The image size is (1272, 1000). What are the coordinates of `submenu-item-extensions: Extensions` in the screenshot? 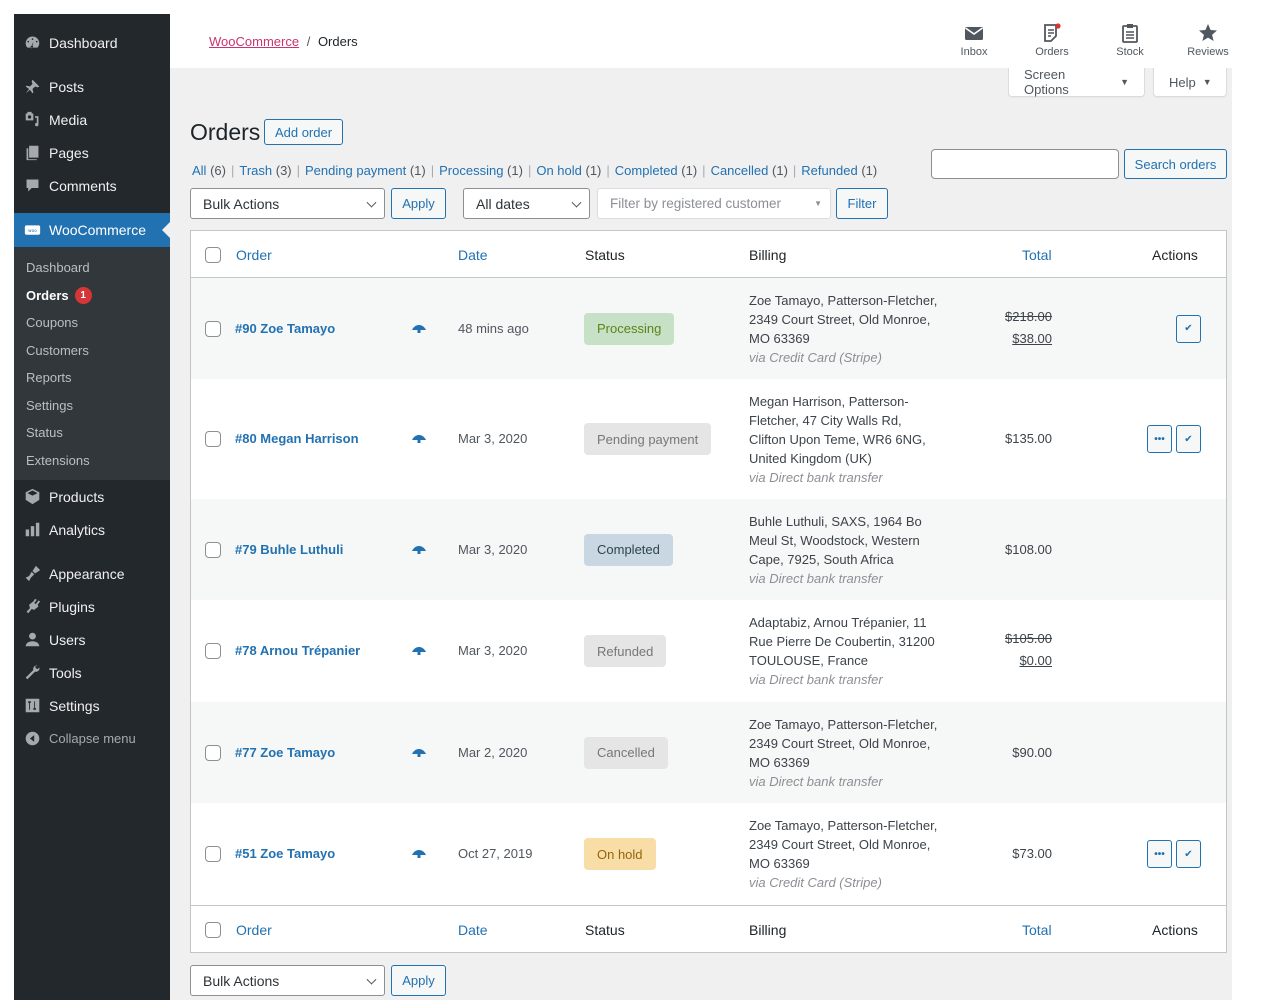 It's located at (92, 461).